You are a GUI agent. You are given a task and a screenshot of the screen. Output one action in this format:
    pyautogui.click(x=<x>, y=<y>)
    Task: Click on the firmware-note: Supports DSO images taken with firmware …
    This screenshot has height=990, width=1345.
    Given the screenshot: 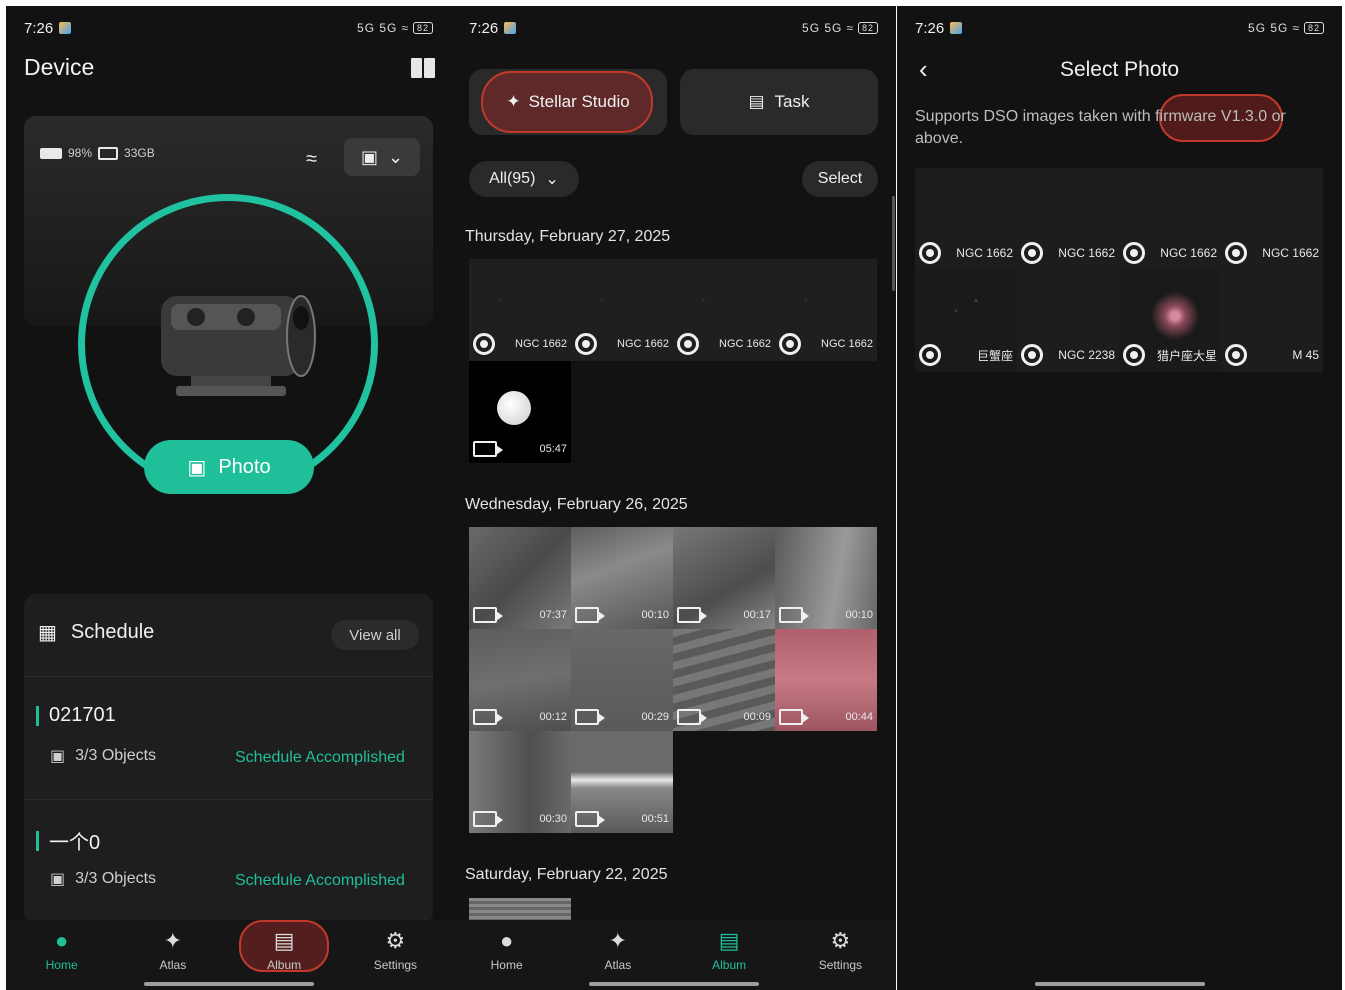 What is the action you would take?
    pyautogui.click(x=1100, y=127)
    